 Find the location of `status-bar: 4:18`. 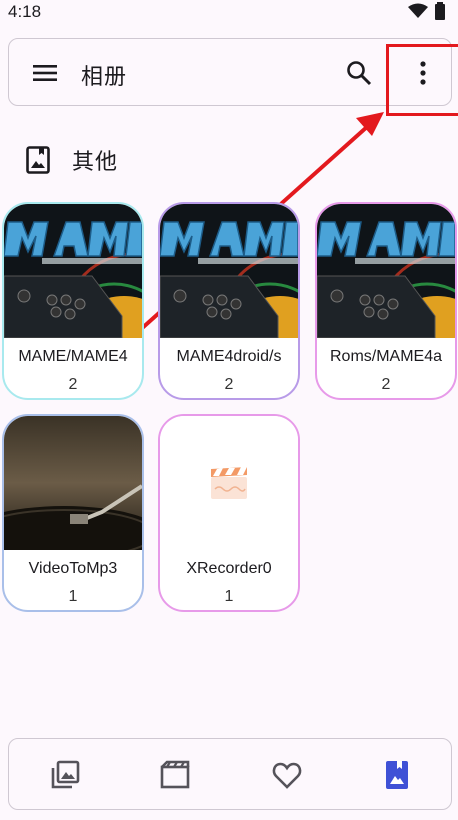

status-bar: 4:18 is located at coordinates (229, 12).